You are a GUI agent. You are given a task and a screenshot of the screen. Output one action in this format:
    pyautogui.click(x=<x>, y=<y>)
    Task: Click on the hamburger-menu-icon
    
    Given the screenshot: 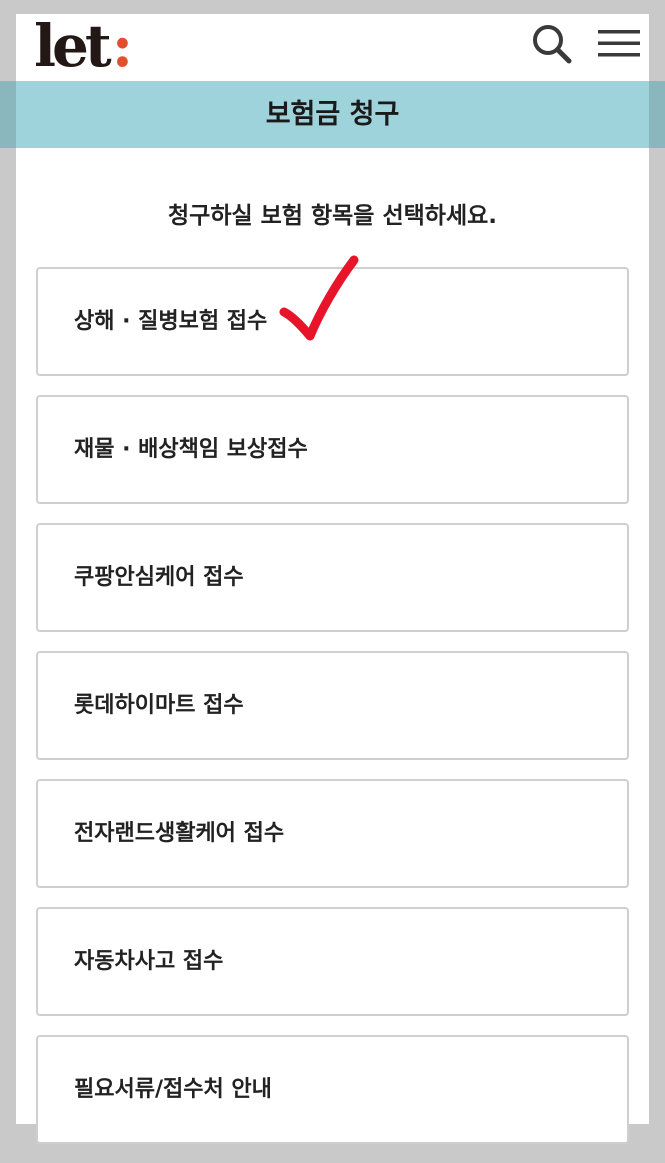 What is the action you would take?
    pyautogui.click(x=619, y=43)
    